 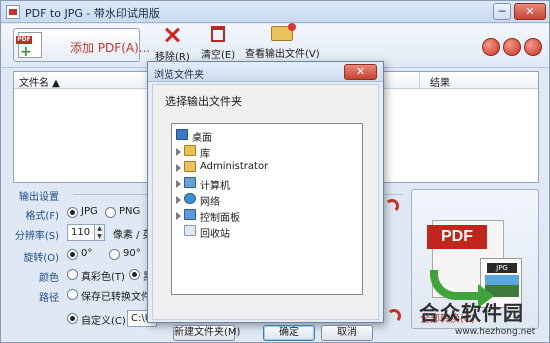 What do you see at coordinates (49, 298) in the screenshot?
I see `path-label: 路径` at bounding box center [49, 298].